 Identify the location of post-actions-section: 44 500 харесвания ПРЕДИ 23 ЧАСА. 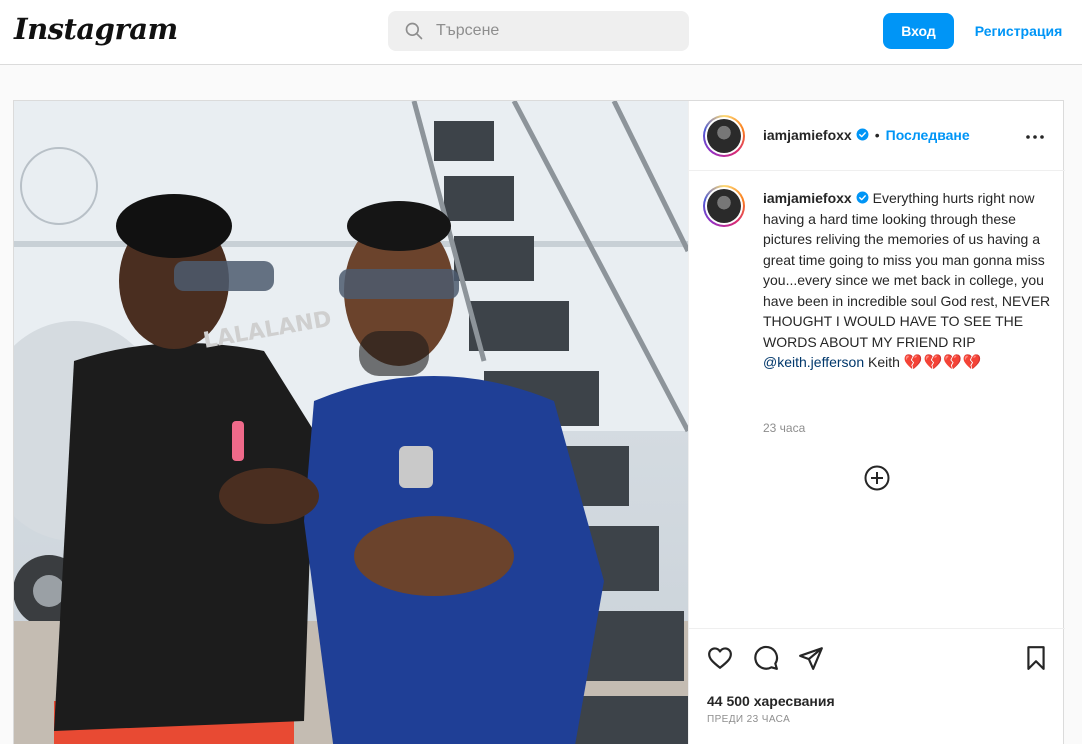
(877, 686).